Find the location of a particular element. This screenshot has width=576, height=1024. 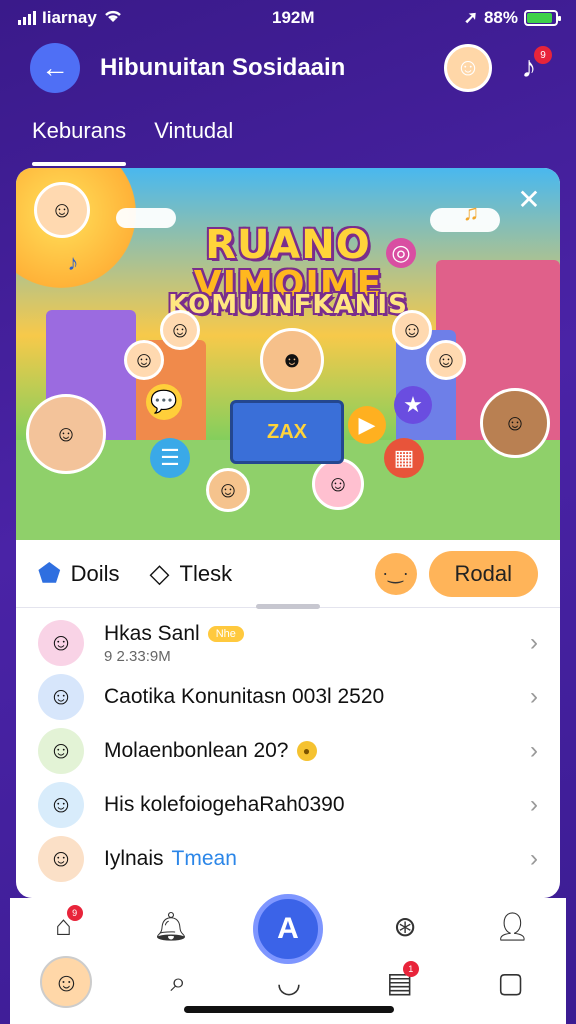

nav-inbox: ▤ 1 is located at coordinates (400, 982).